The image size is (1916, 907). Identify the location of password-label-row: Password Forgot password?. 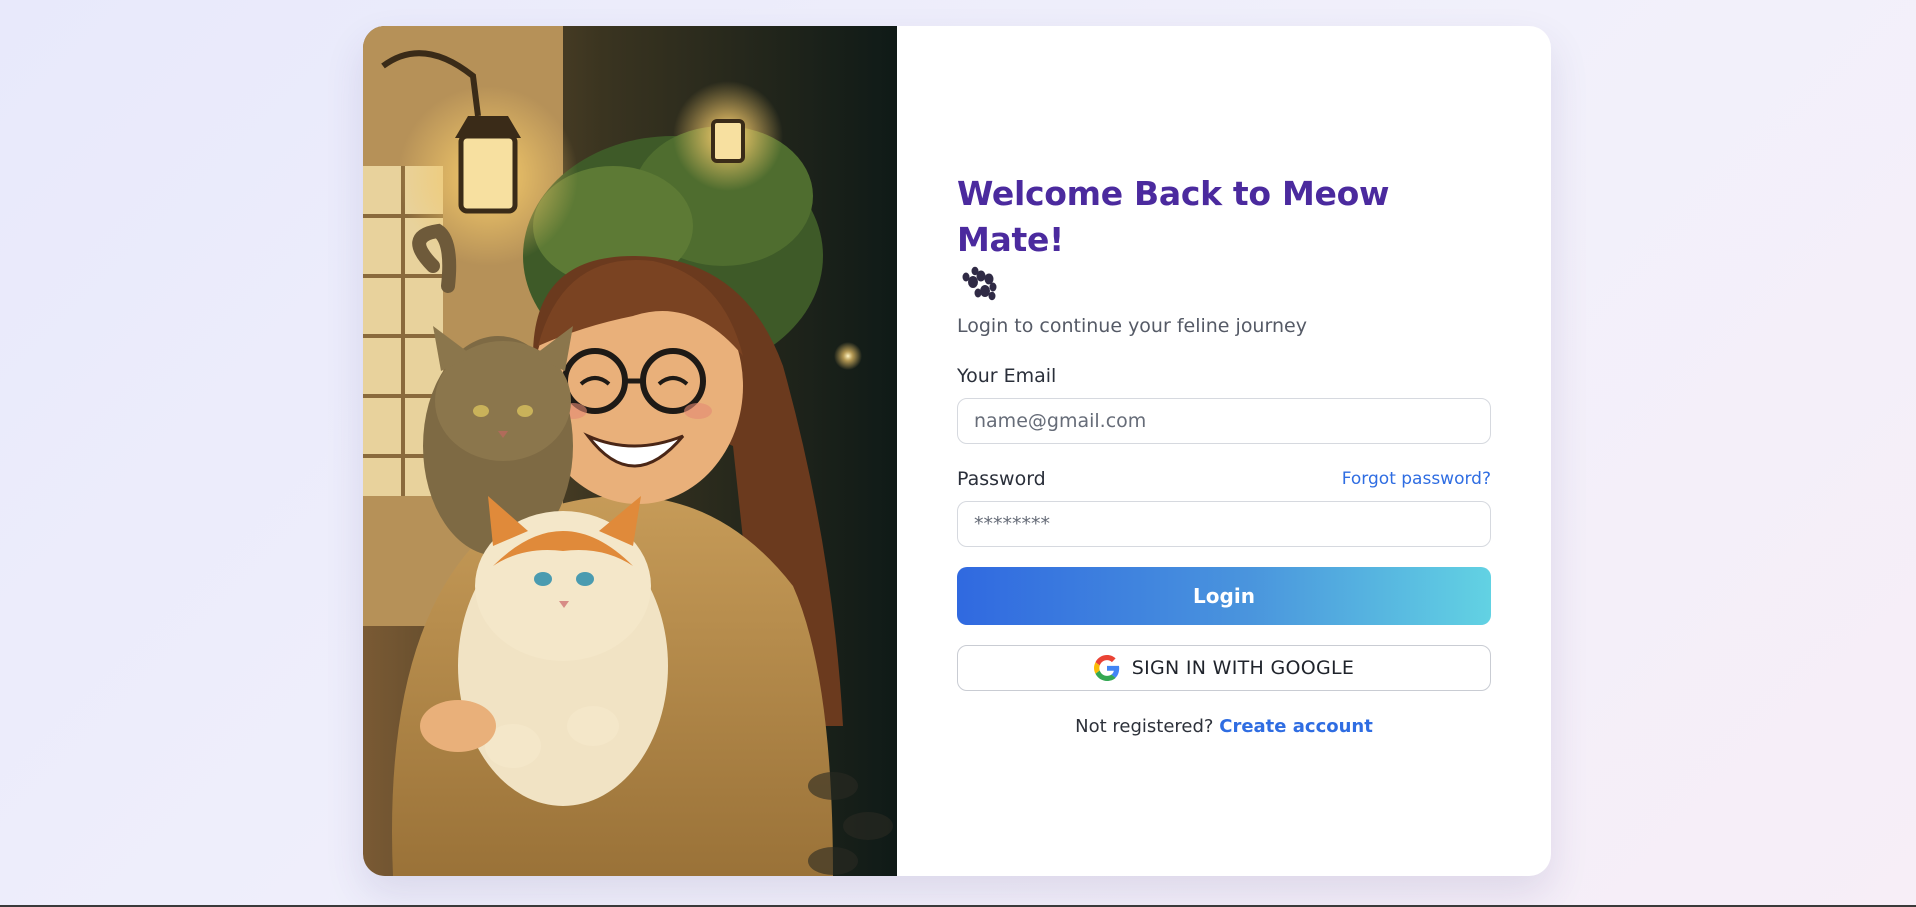
(1224, 479).